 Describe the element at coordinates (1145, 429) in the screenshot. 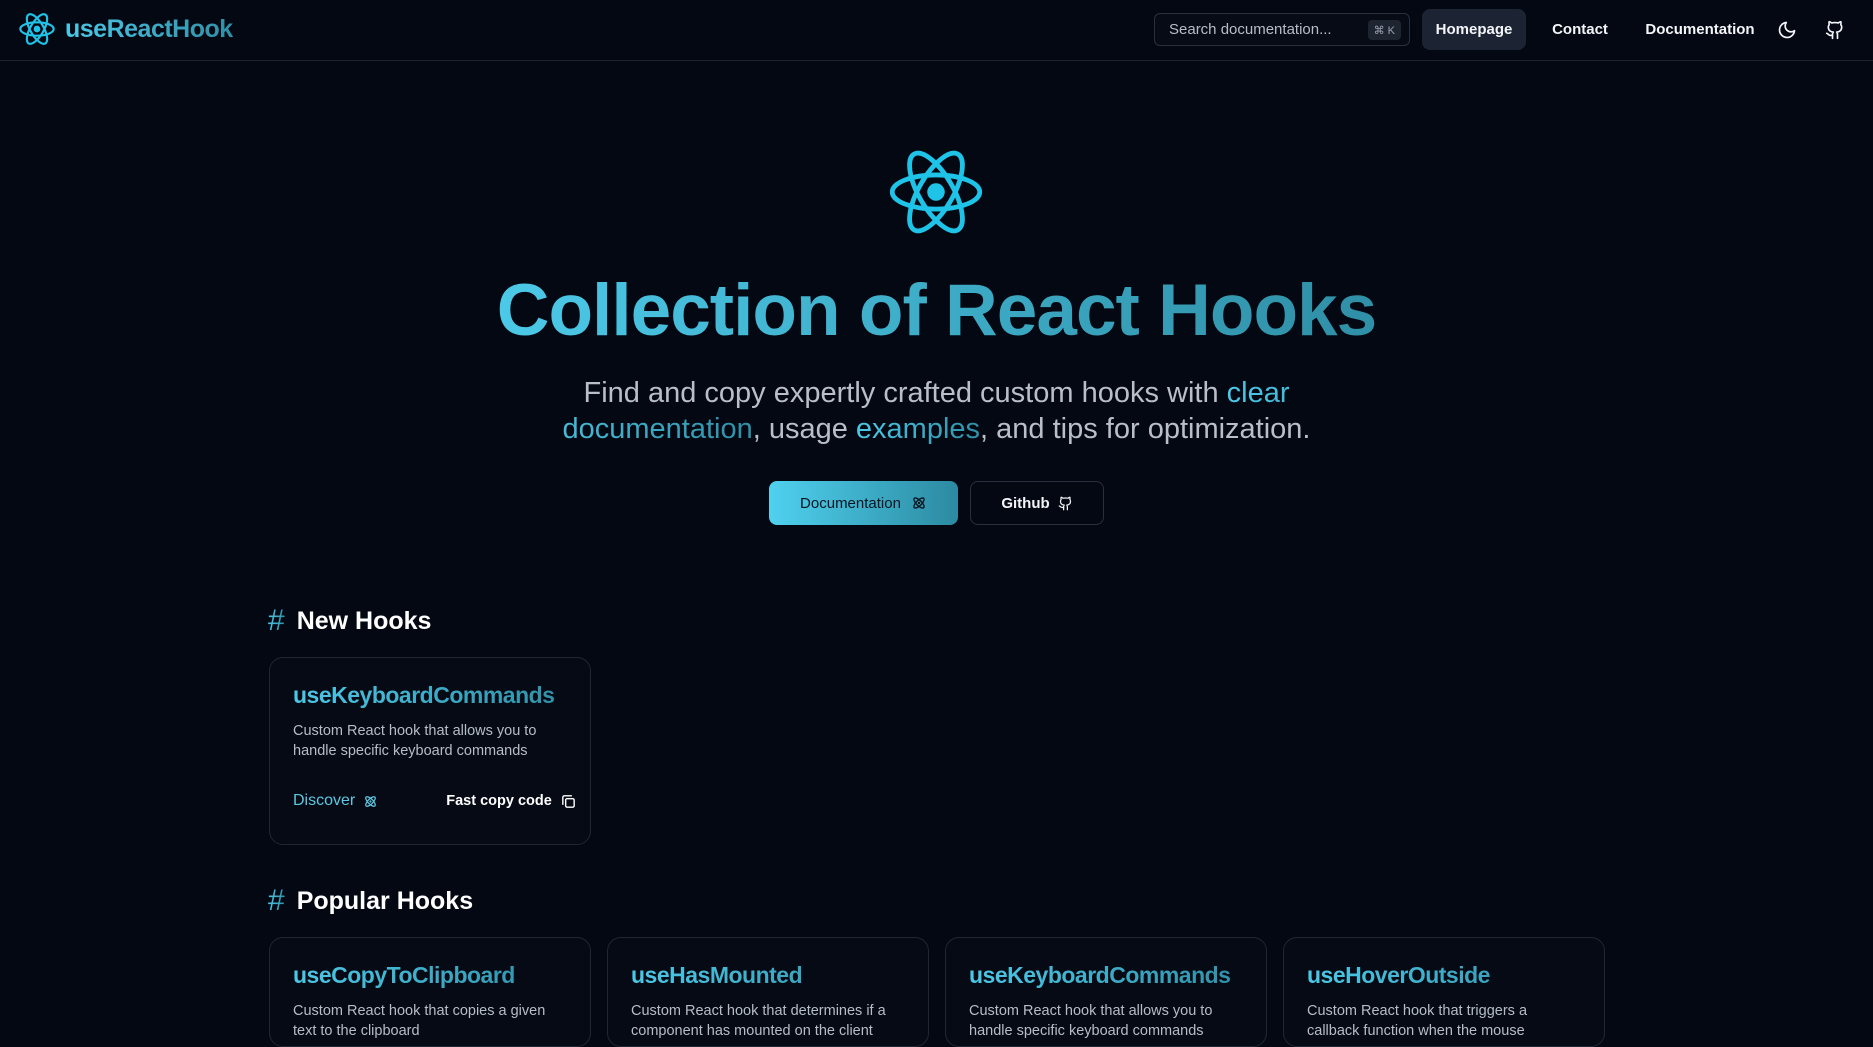

I see `subtitle-part: , and tips for optimization.` at that location.